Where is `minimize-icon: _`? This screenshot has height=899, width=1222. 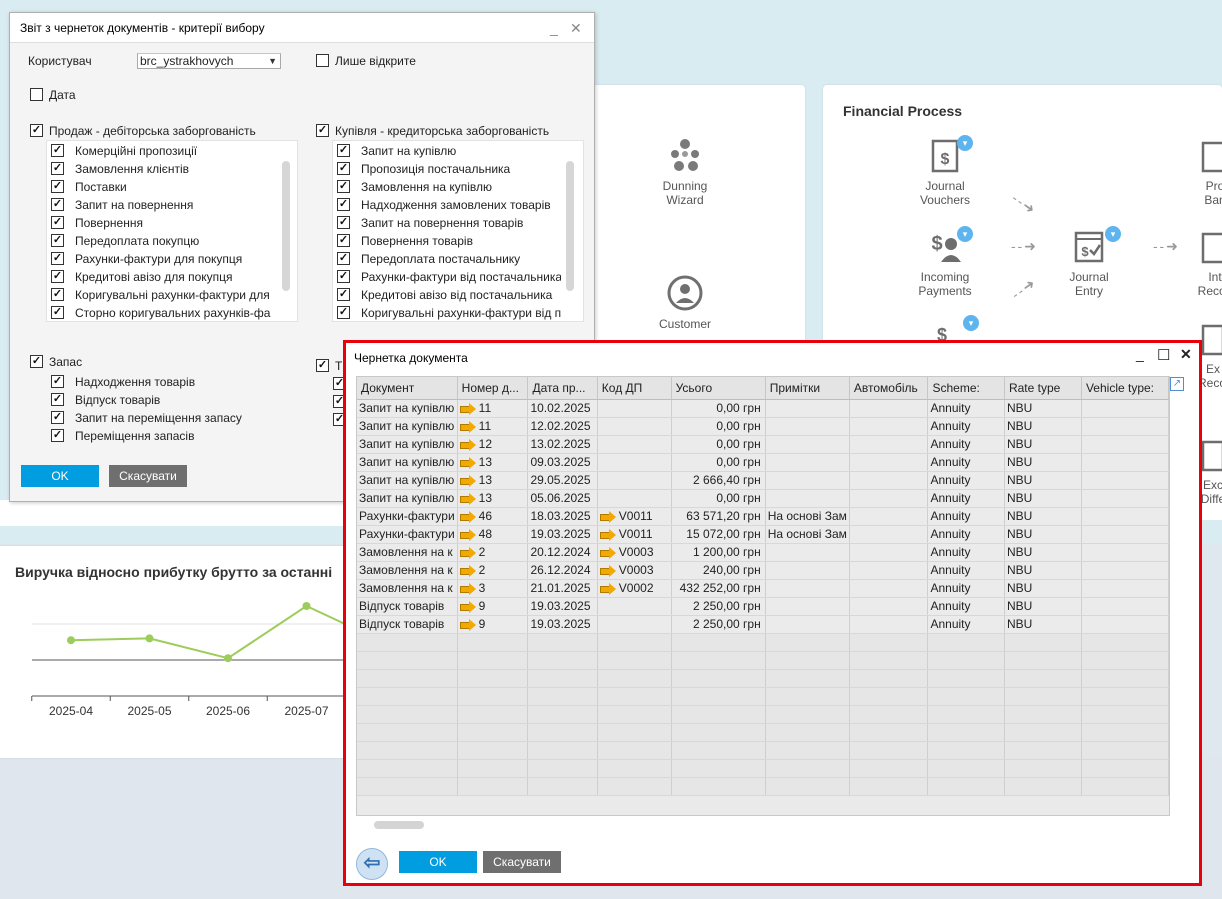 minimize-icon: _ is located at coordinates (554, 28).